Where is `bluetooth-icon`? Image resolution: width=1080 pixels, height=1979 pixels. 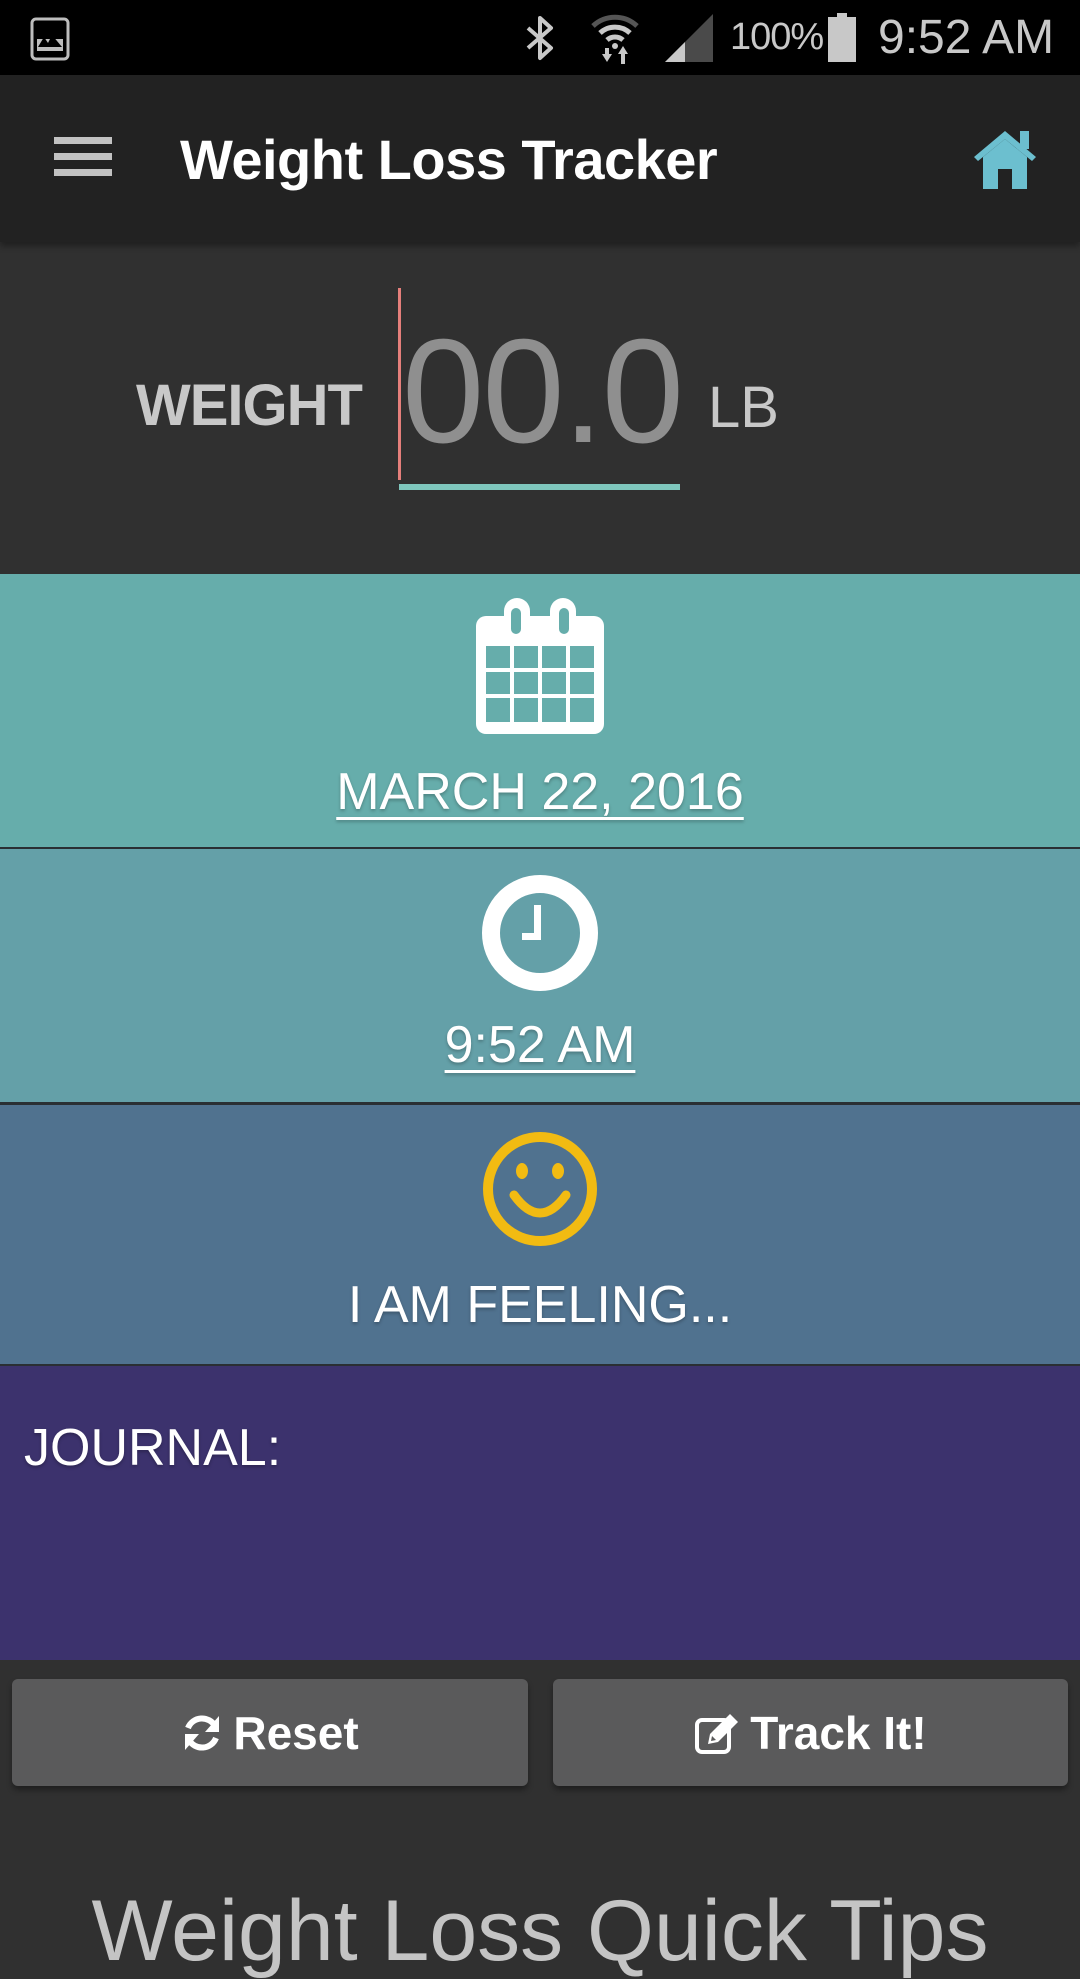
bluetooth-icon is located at coordinates (539, 38).